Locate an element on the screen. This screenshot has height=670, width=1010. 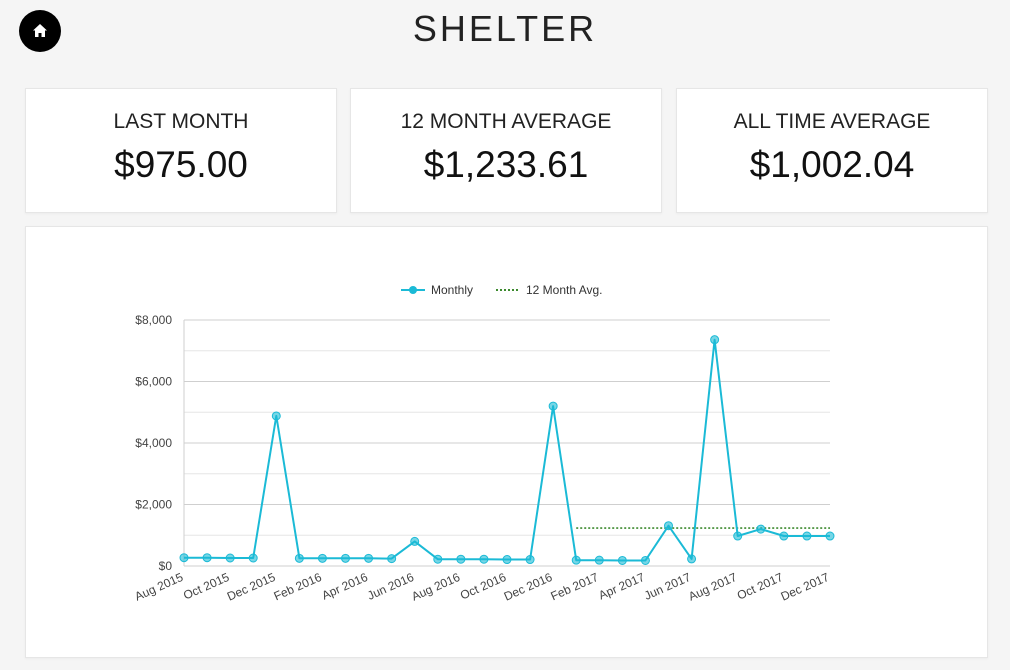
stat-label: 12 MONTH AVERAGE is located at coordinates (506, 121).